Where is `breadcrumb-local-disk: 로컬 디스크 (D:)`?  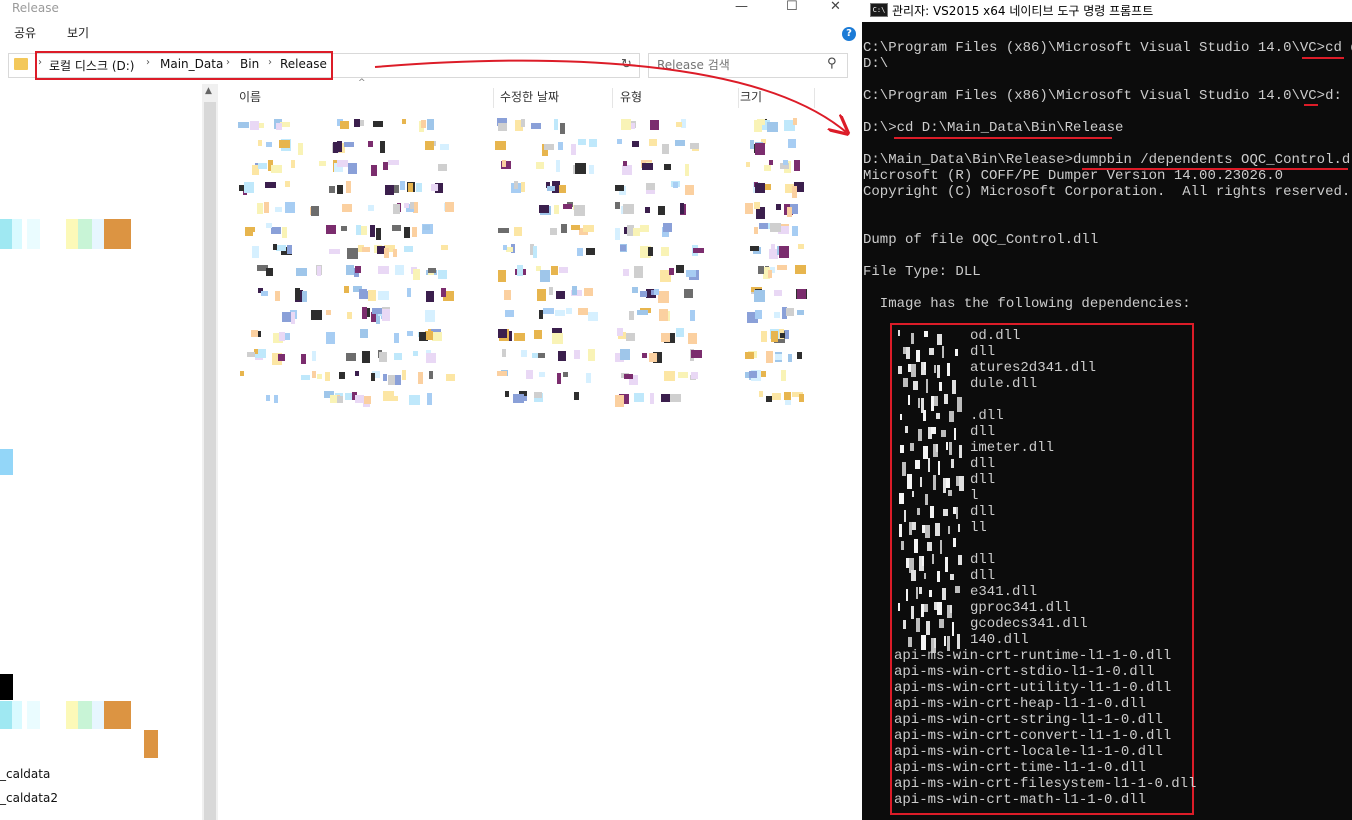 breadcrumb-local-disk: 로컬 디스크 (D:) is located at coordinates (91, 65).